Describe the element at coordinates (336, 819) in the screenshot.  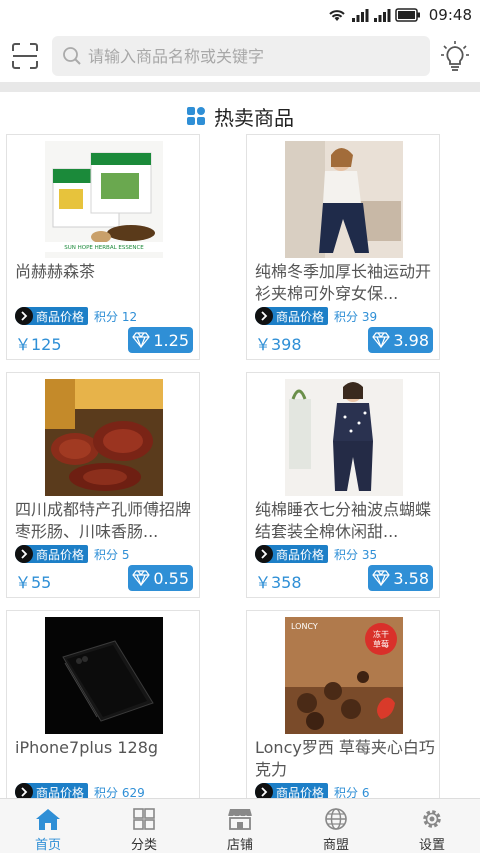
I see `globe-icon` at that location.